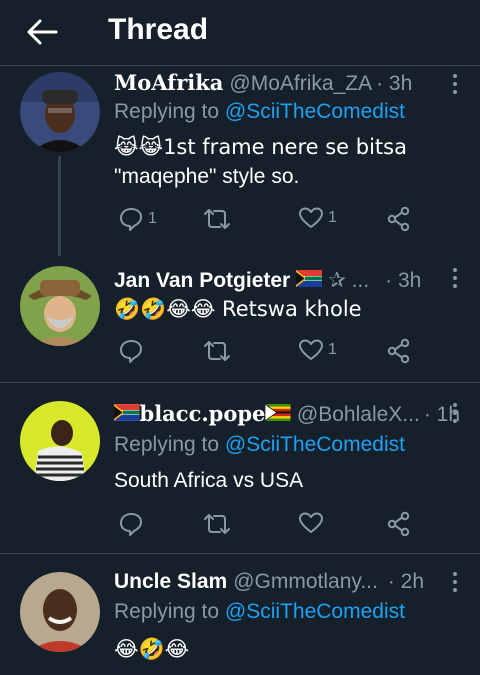 The width and height of the screenshot is (480, 675). Describe the element at coordinates (158, 29) in the screenshot. I see `page-title: Thread` at that location.